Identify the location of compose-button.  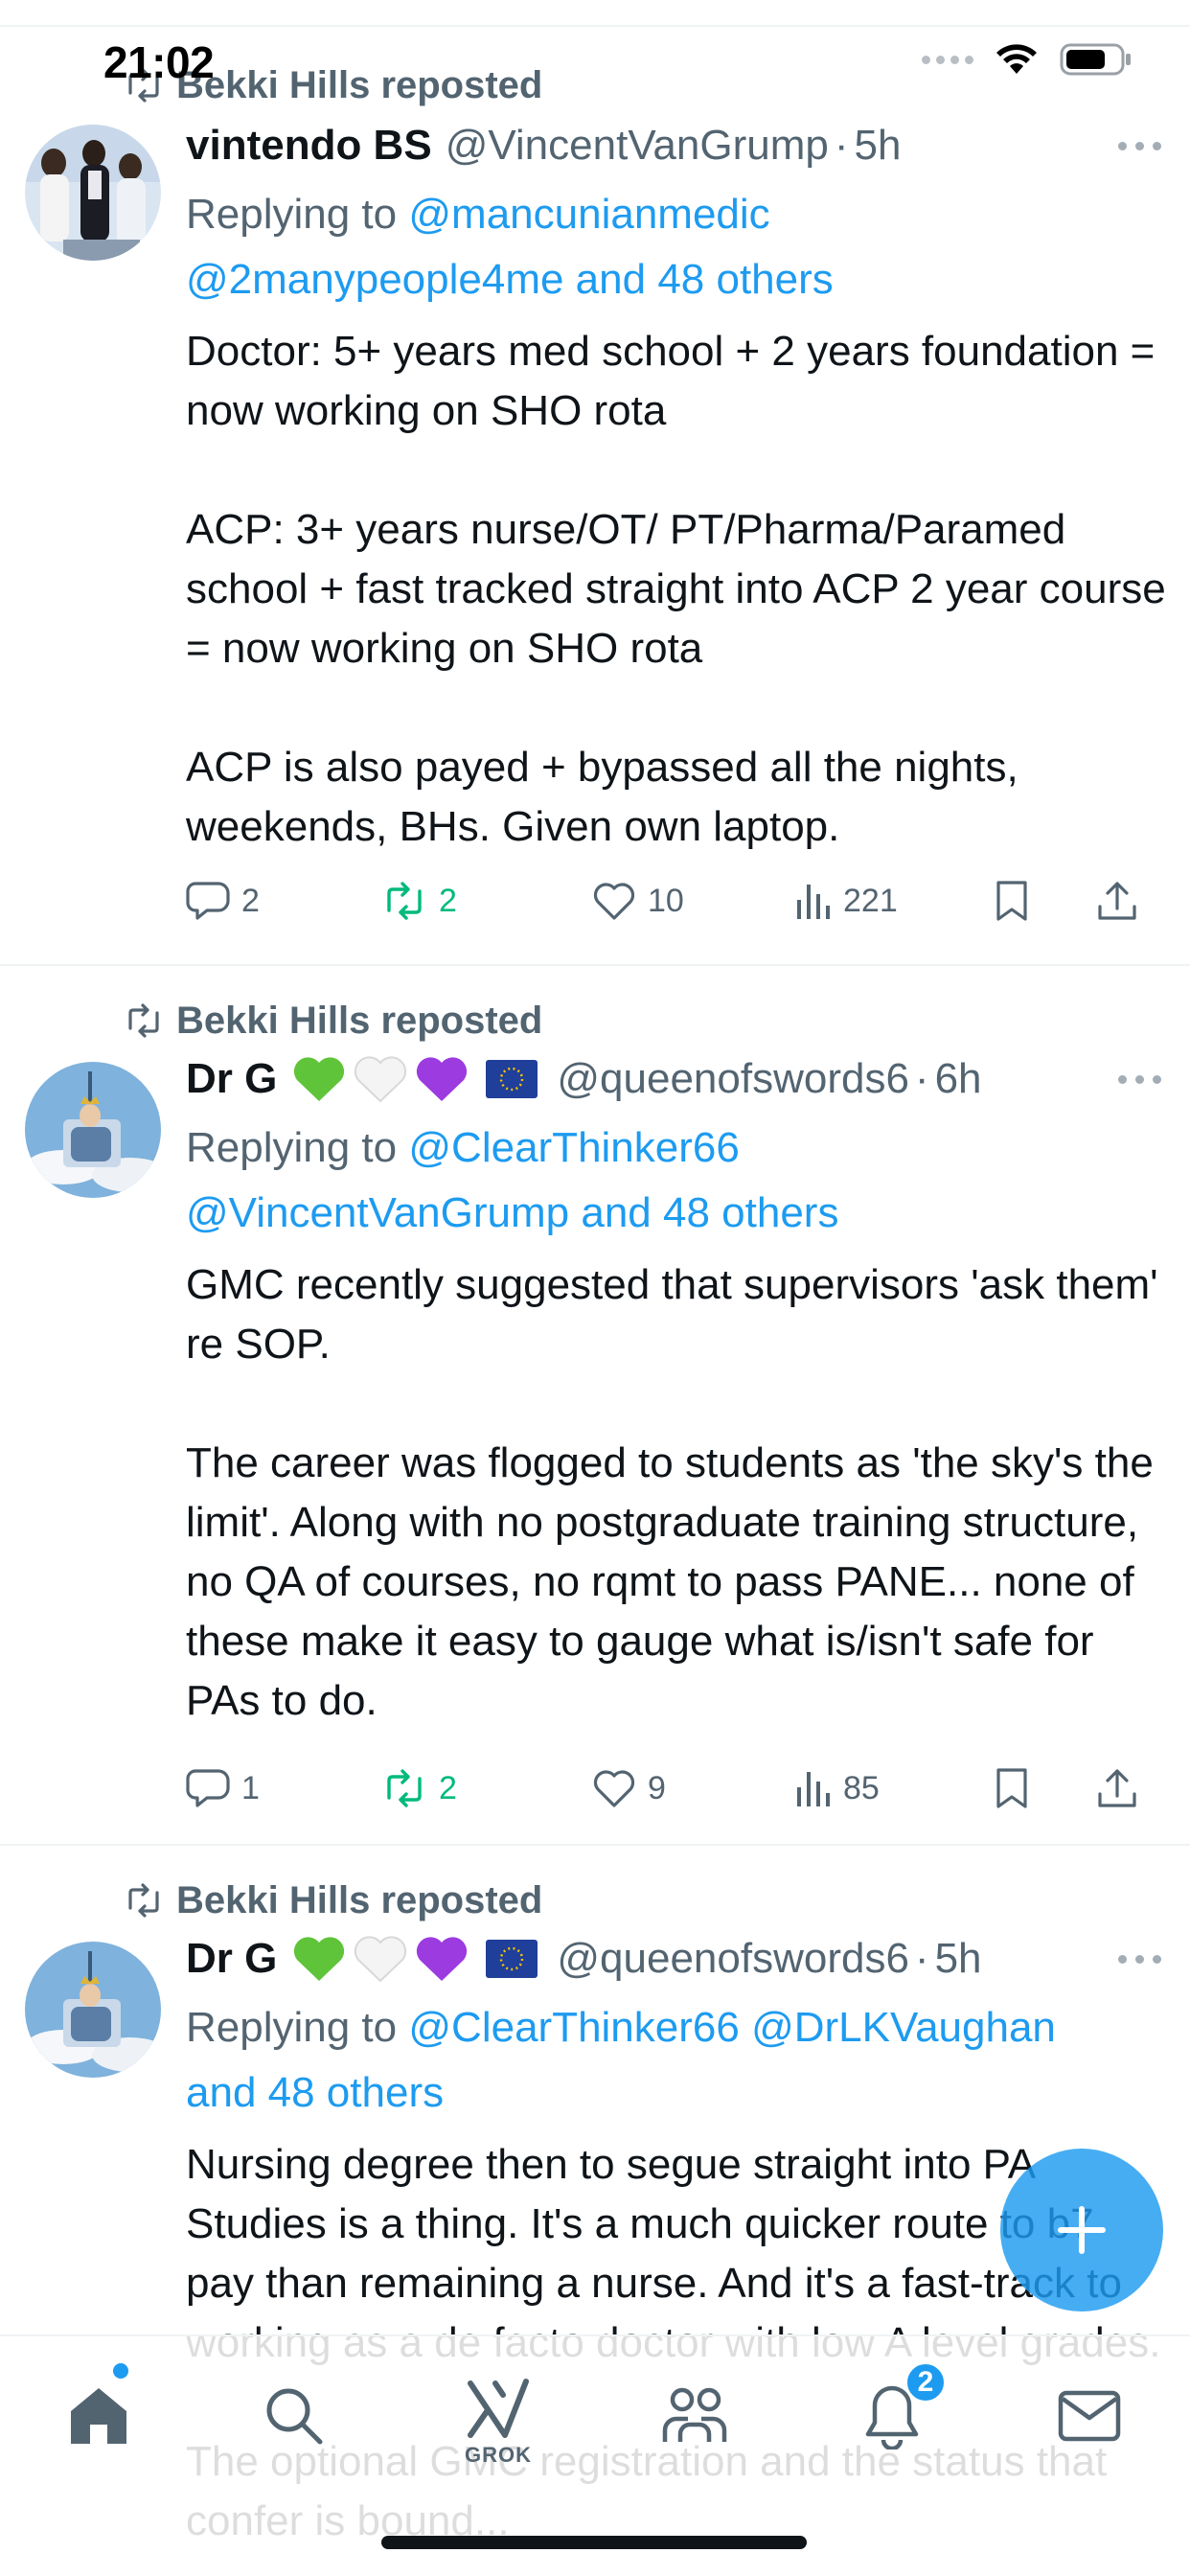
(1081, 2230).